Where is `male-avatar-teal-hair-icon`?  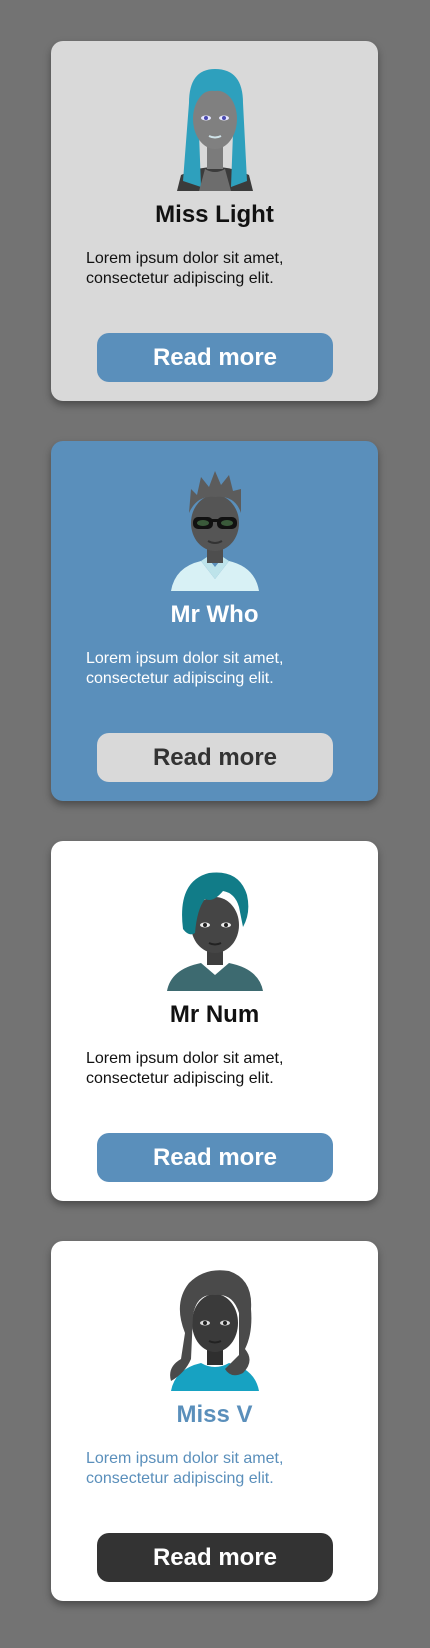 male-avatar-teal-hair-icon is located at coordinates (215, 927).